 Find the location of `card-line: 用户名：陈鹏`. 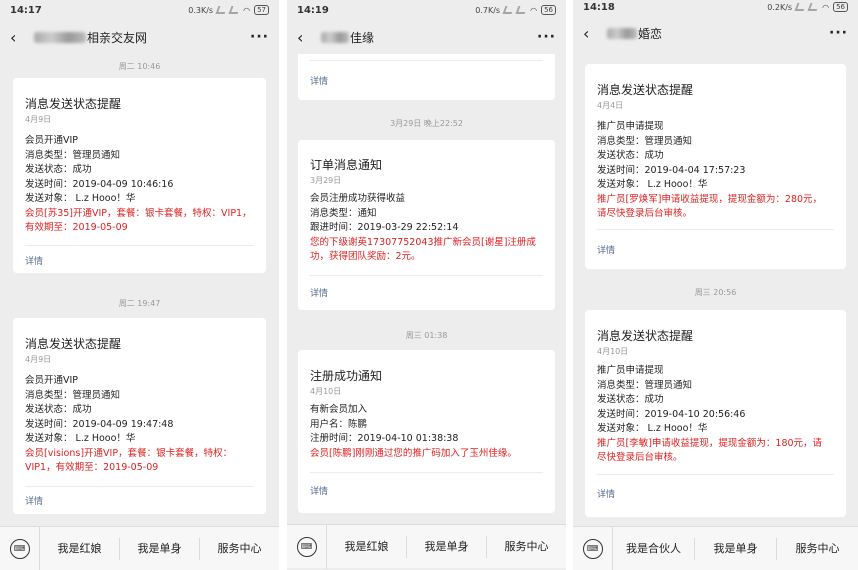

card-line: 用户名：陈鹏 is located at coordinates (339, 424).